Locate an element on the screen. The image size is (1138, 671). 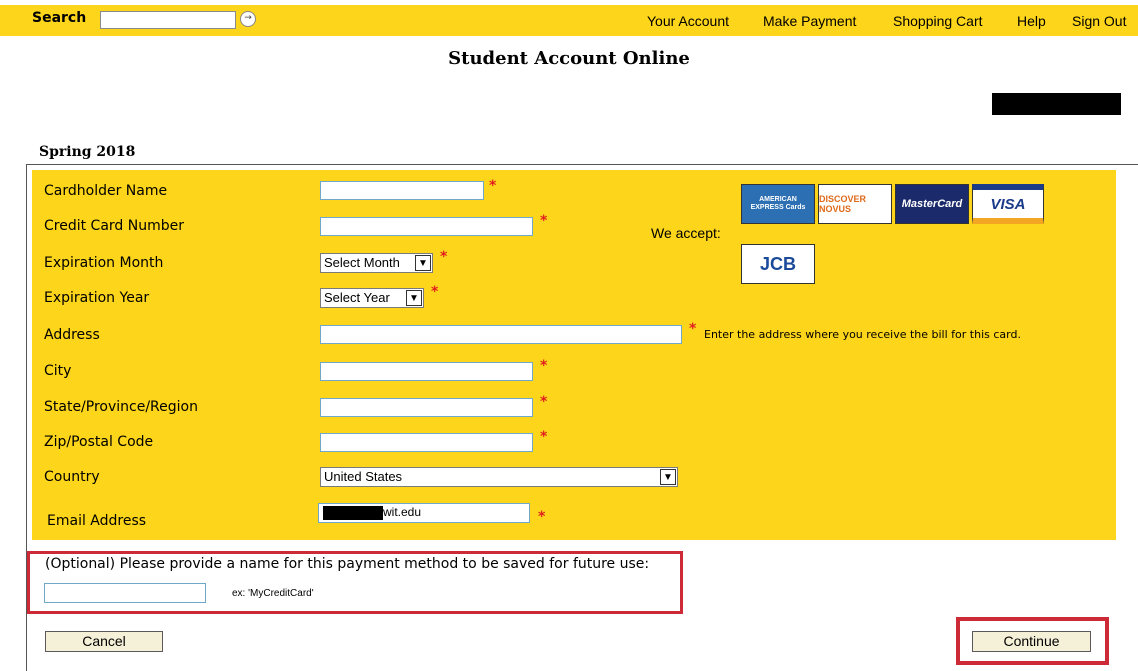
state-label: State/Province/Region is located at coordinates (121, 407).